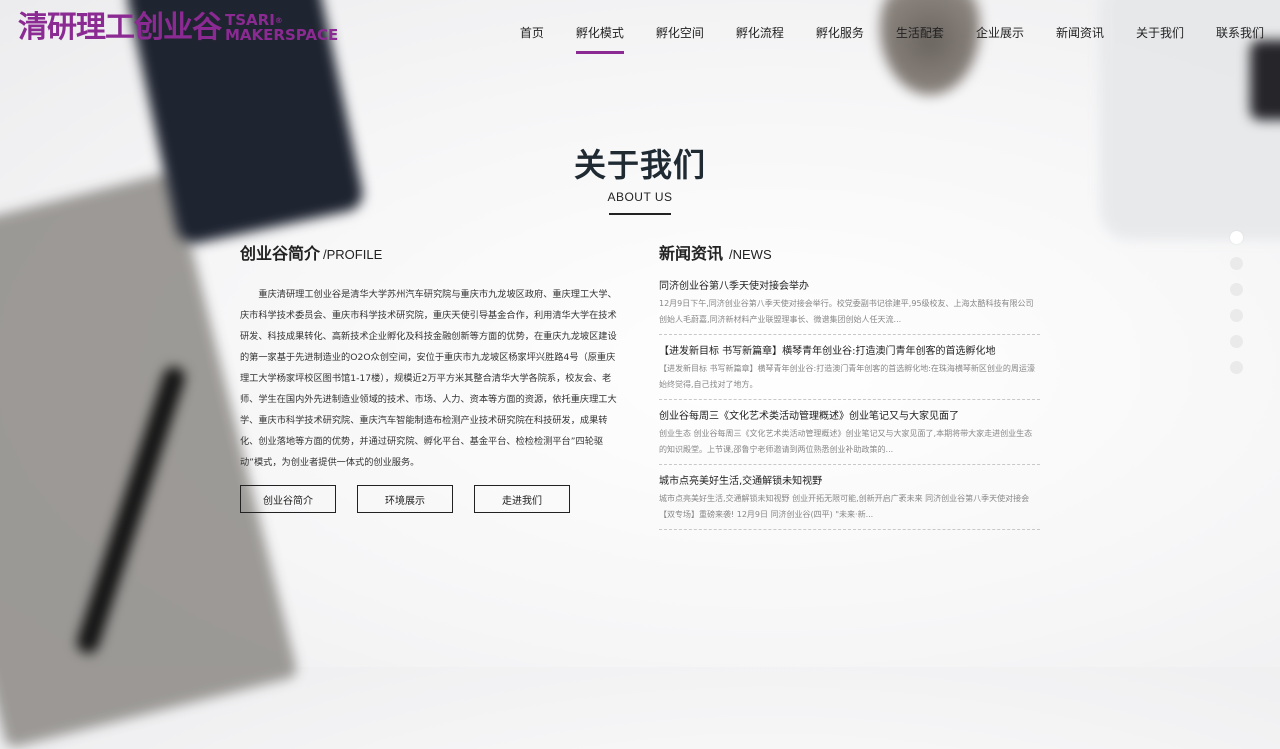  What do you see at coordinates (920, 30) in the screenshot?
I see `nav-item-5: 生活配套` at bounding box center [920, 30].